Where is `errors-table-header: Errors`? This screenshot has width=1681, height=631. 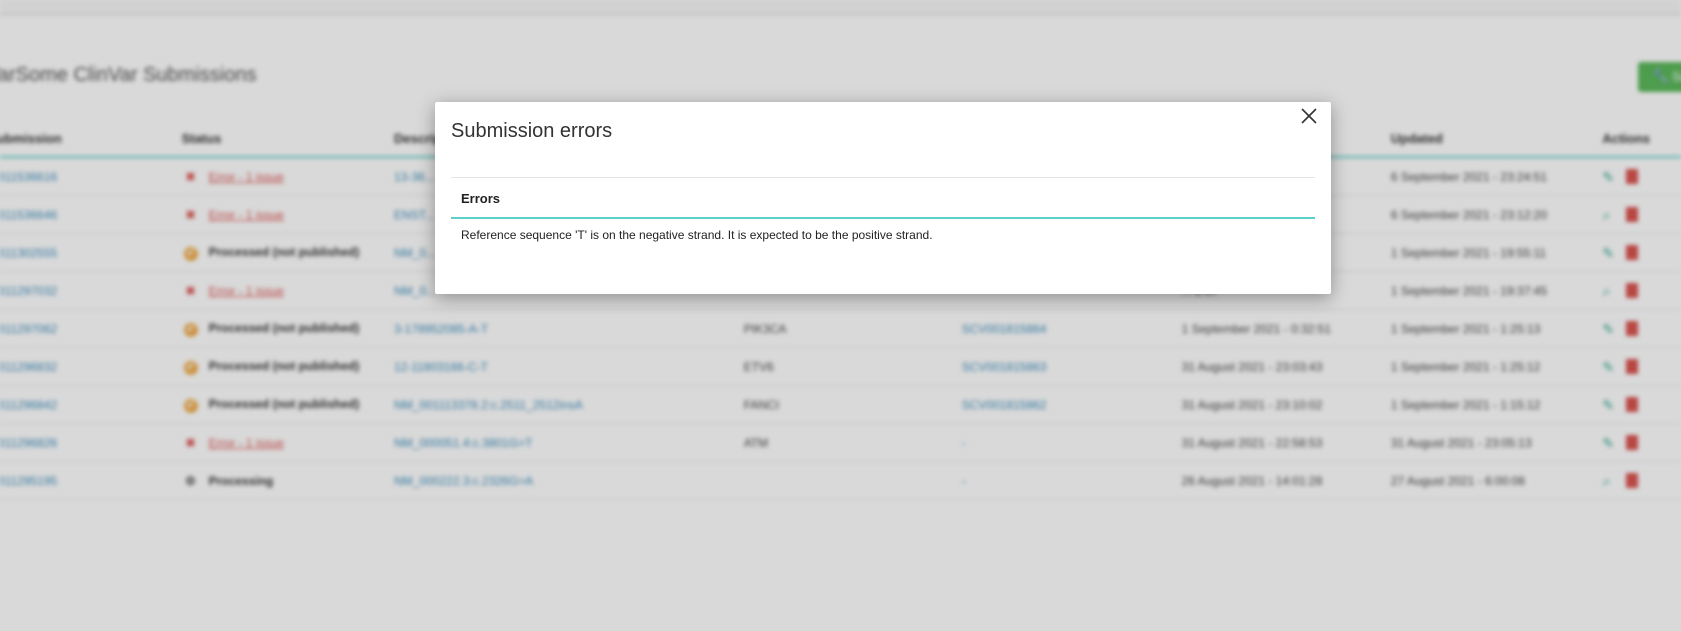 errors-table-header: Errors is located at coordinates (883, 198).